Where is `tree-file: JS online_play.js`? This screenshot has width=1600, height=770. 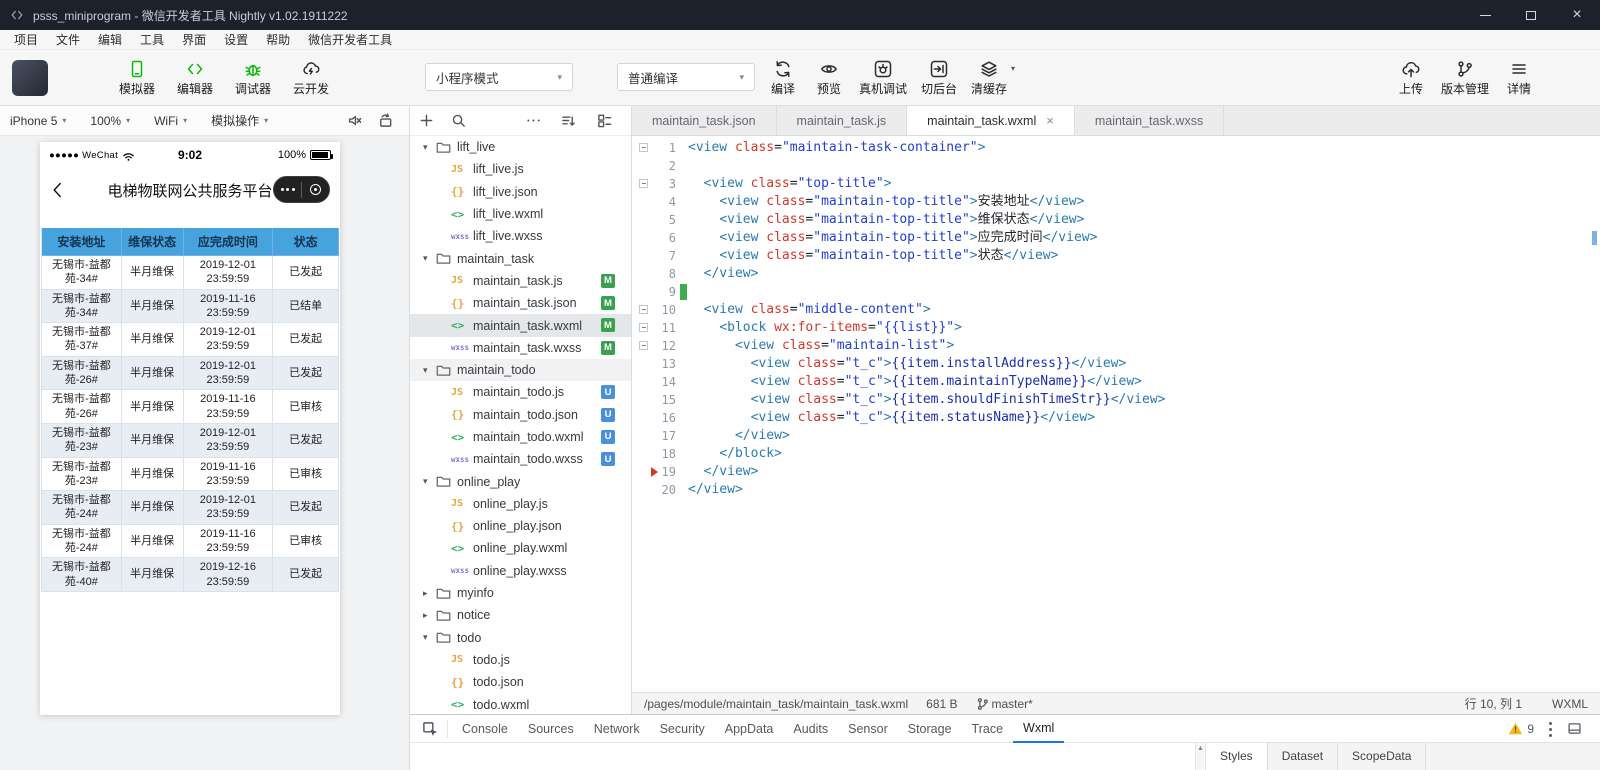
tree-file: JS online_play.js is located at coordinates (520, 504).